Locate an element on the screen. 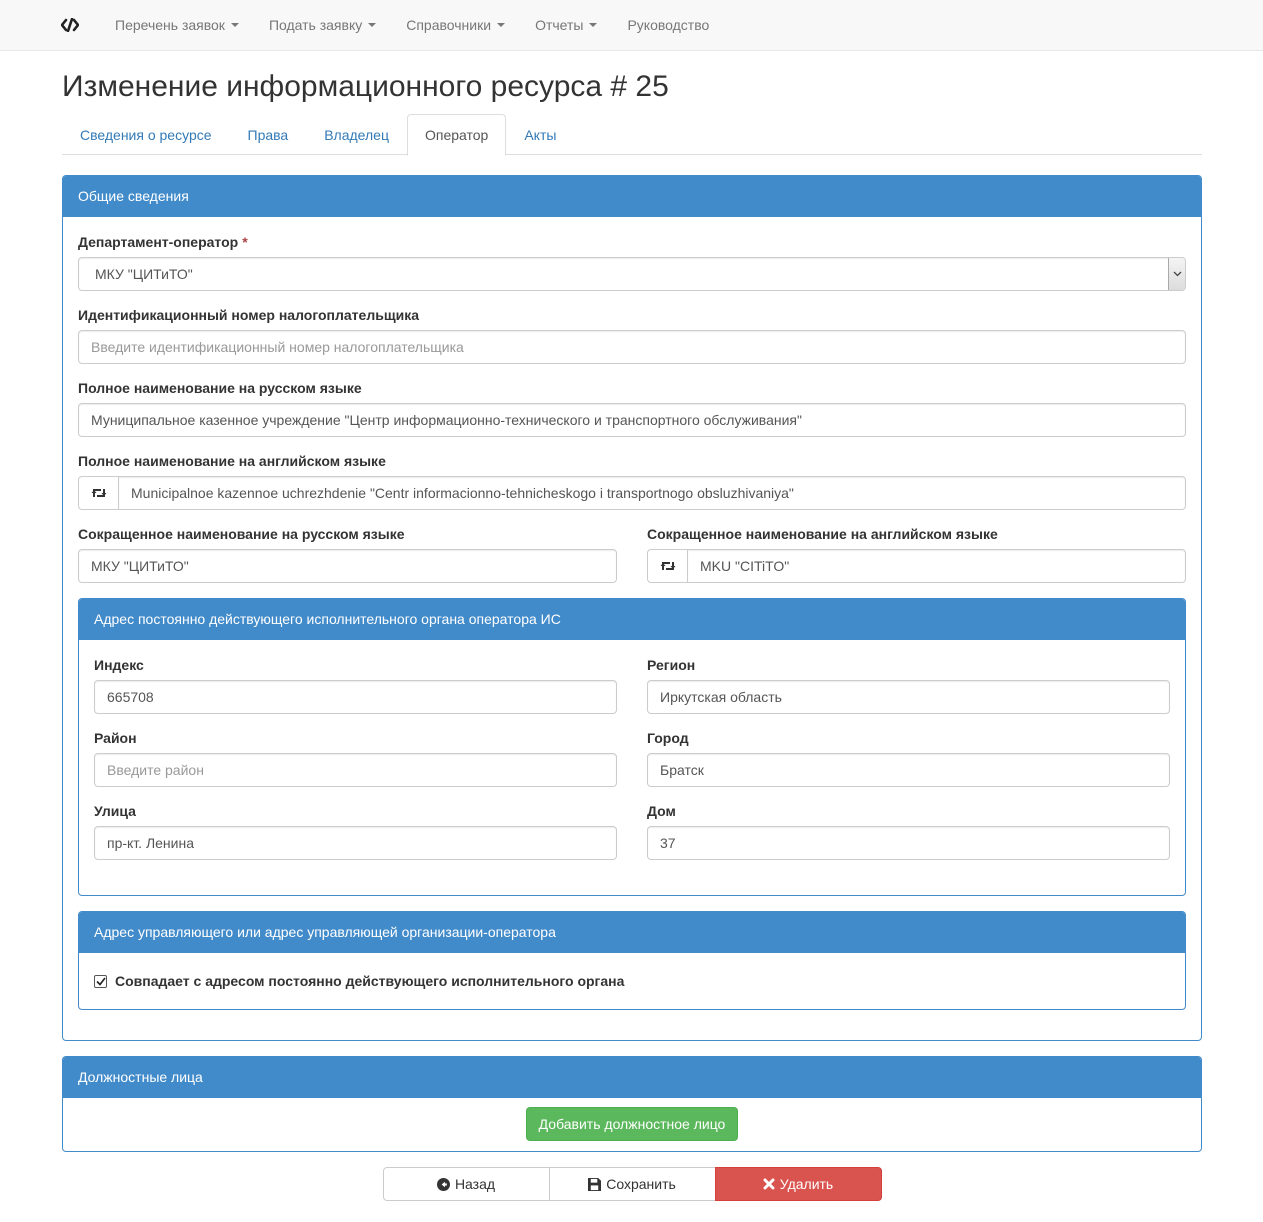 The image size is (1263, 1222). back-button: Назад is located at coordinates (466, 1184).